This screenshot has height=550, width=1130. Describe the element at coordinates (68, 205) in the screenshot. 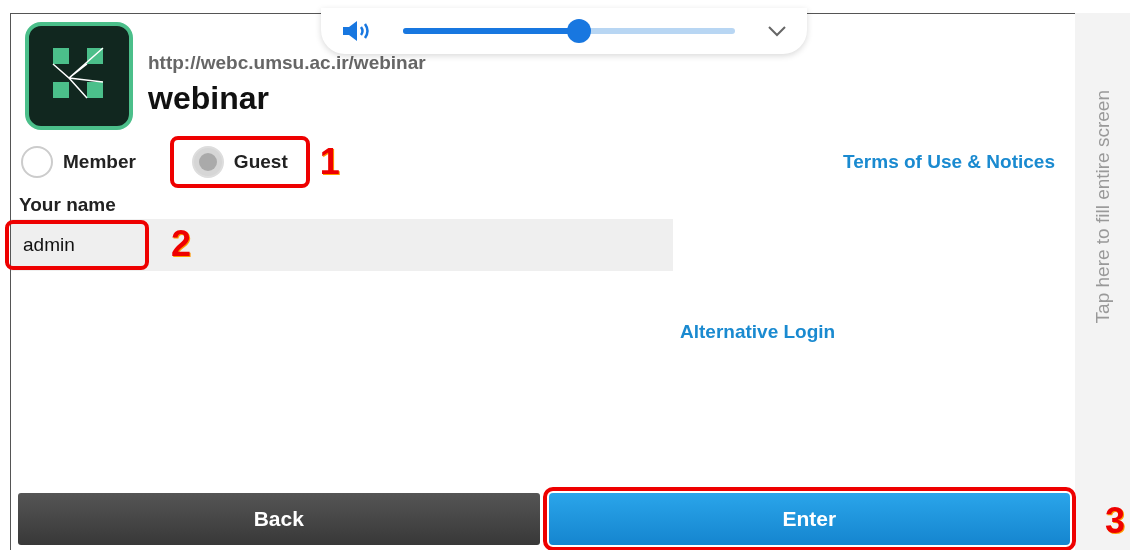

I see `field-label: Your name` at that location.